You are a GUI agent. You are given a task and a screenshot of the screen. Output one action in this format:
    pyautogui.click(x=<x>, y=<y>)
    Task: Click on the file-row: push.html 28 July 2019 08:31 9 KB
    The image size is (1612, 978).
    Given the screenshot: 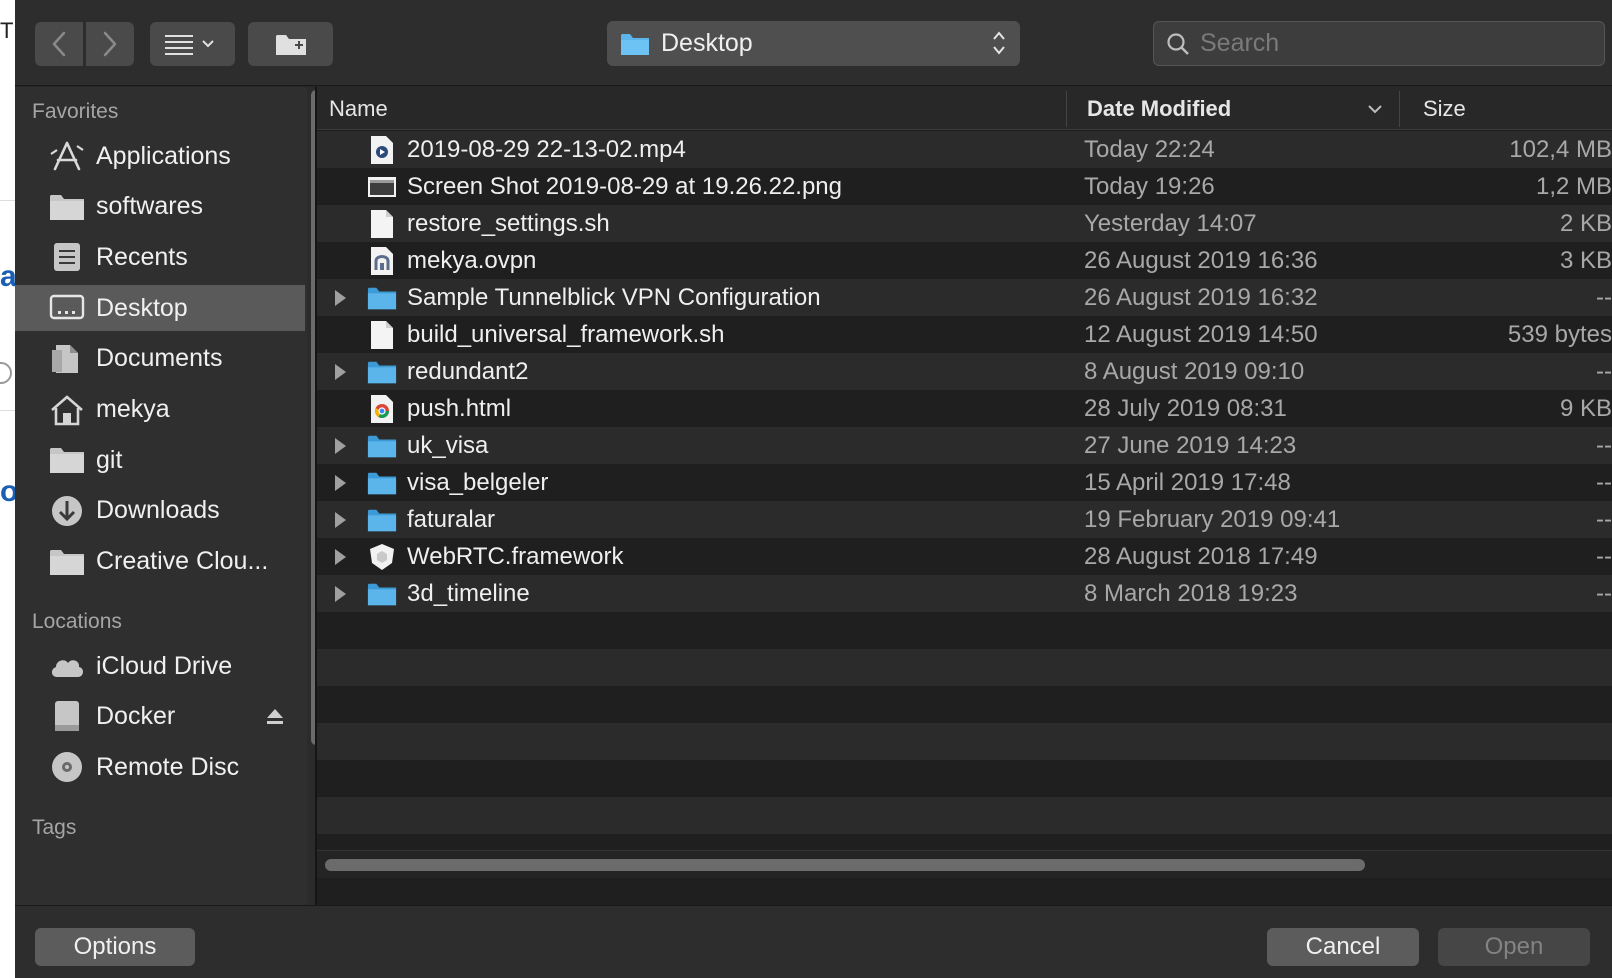 What is the action you would take?
    pyautogui.click(x=964, y=408)
    